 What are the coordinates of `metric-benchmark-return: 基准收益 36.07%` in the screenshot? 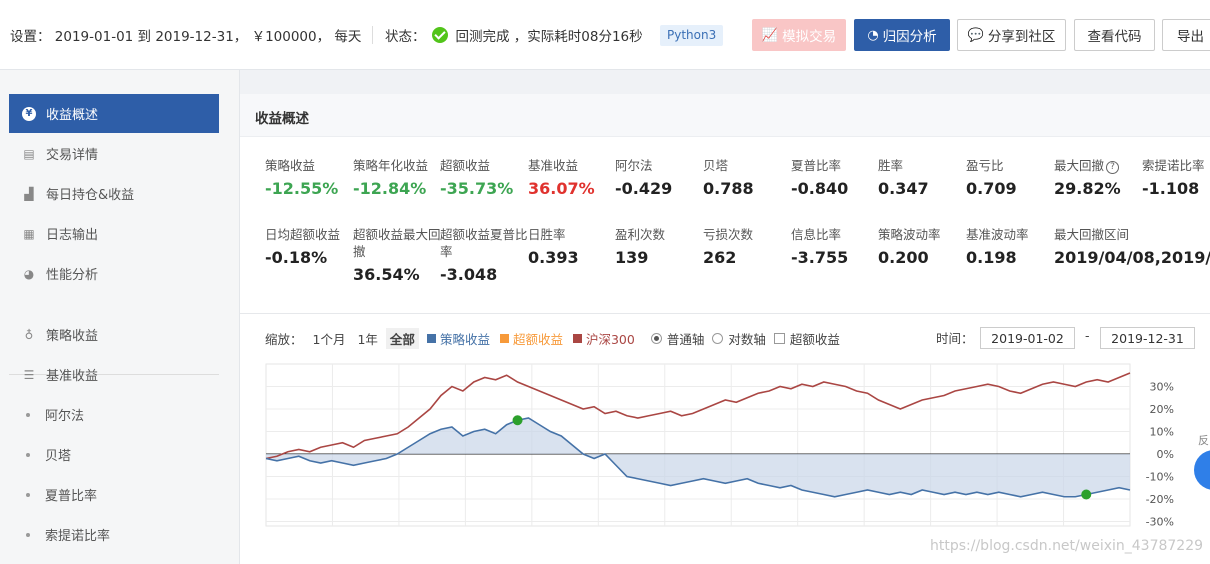 It's located at (572, 177).